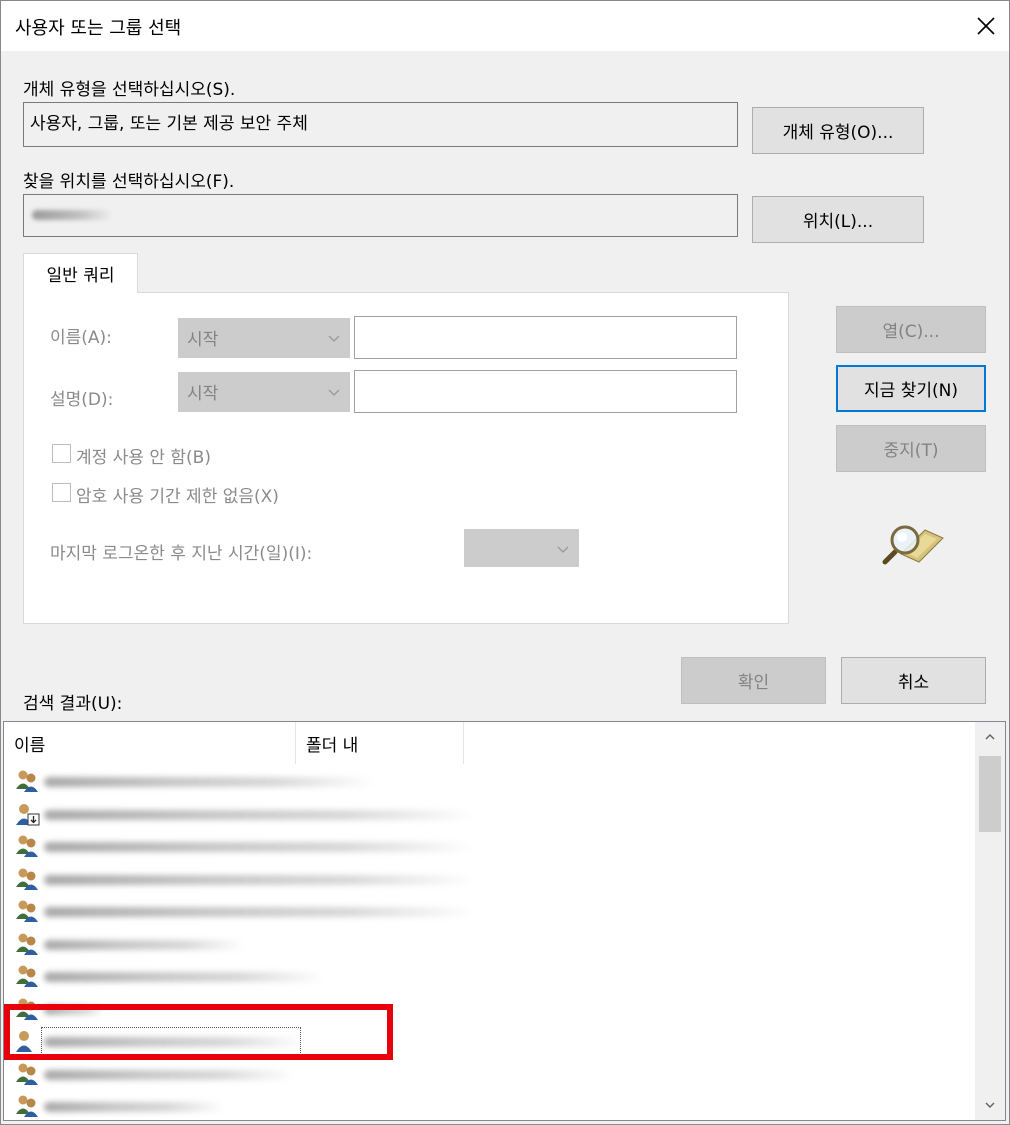 The width and height of the screenshot is (1010, 1125). I want to click on dialog-title: 사용자 또는 그룹 선택, so click(98, 28).